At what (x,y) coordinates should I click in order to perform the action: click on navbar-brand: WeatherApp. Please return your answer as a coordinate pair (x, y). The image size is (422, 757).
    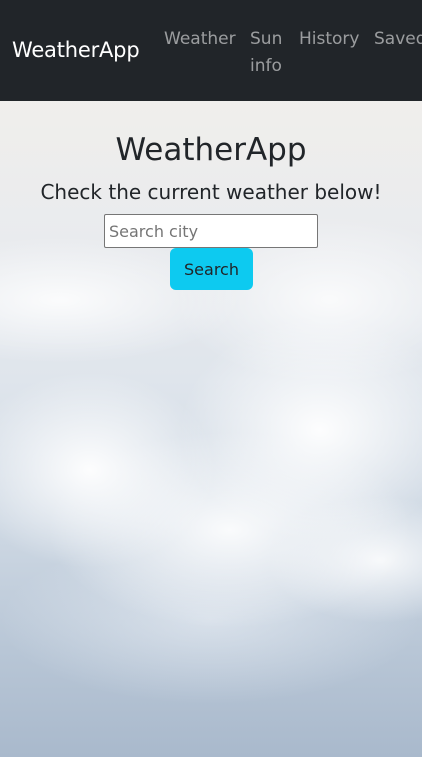
    Looking at the image, I should click on (76, 50).